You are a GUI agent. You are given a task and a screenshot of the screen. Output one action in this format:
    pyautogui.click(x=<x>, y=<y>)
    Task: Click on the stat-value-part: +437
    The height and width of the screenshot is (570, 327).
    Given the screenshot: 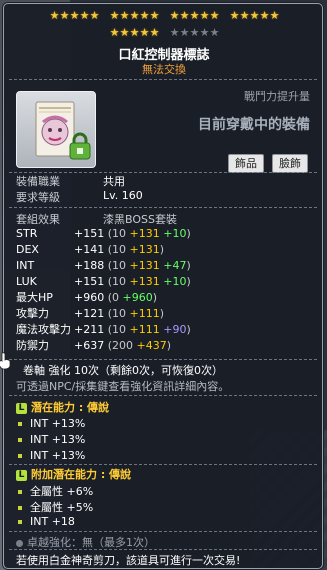 What is the action you would take?
    pyautogui.click(x=151, y=345)
    